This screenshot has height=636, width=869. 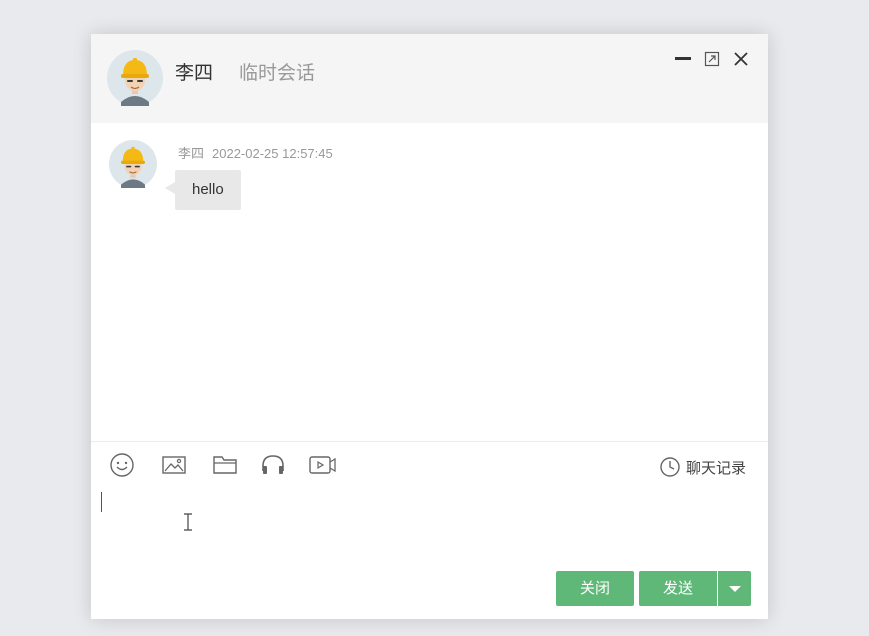 I want to click on send-button: 发送, so click(x=678, y=588).